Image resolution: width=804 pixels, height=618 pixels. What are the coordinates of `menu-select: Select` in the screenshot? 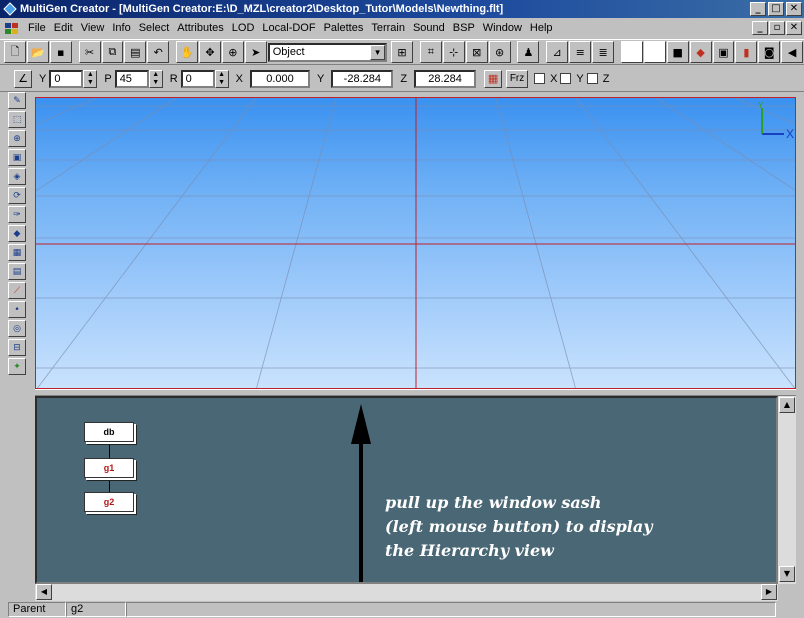 It's located at (154, 28).